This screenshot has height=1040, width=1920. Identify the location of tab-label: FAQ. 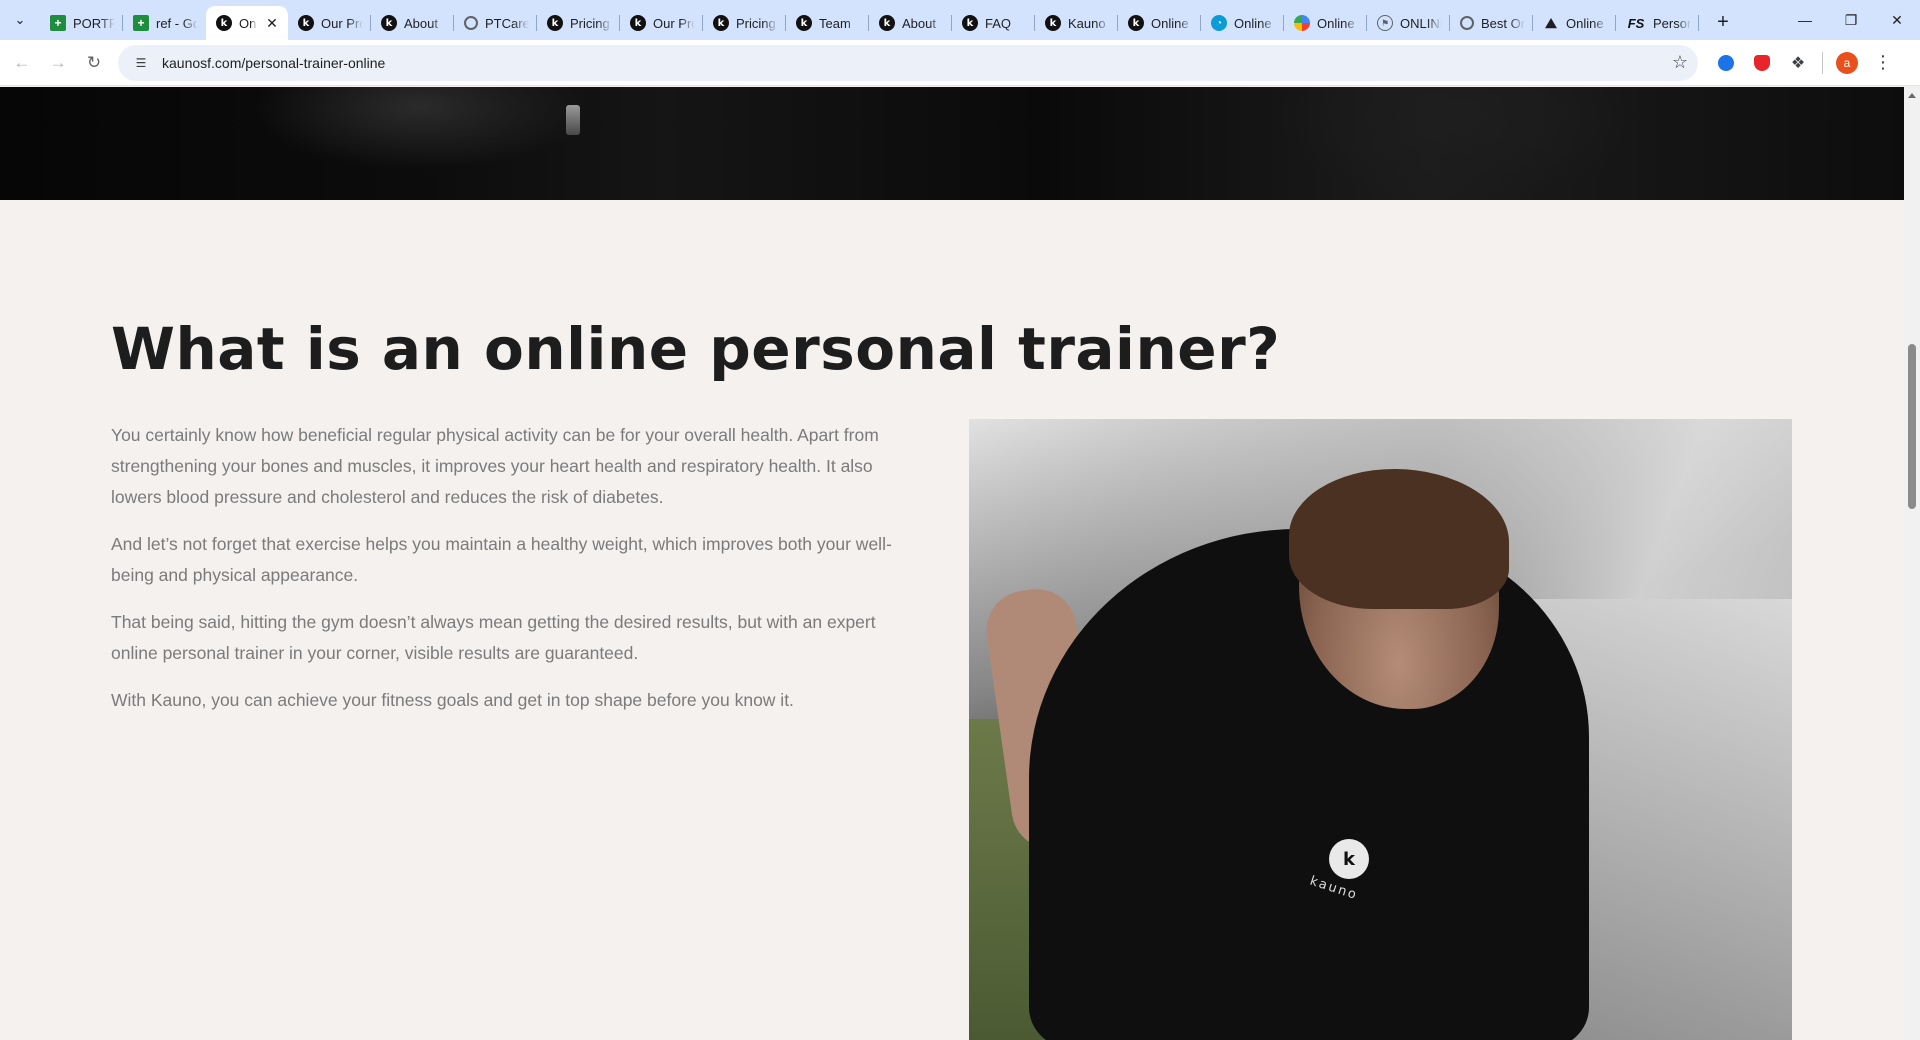
(998, 23).